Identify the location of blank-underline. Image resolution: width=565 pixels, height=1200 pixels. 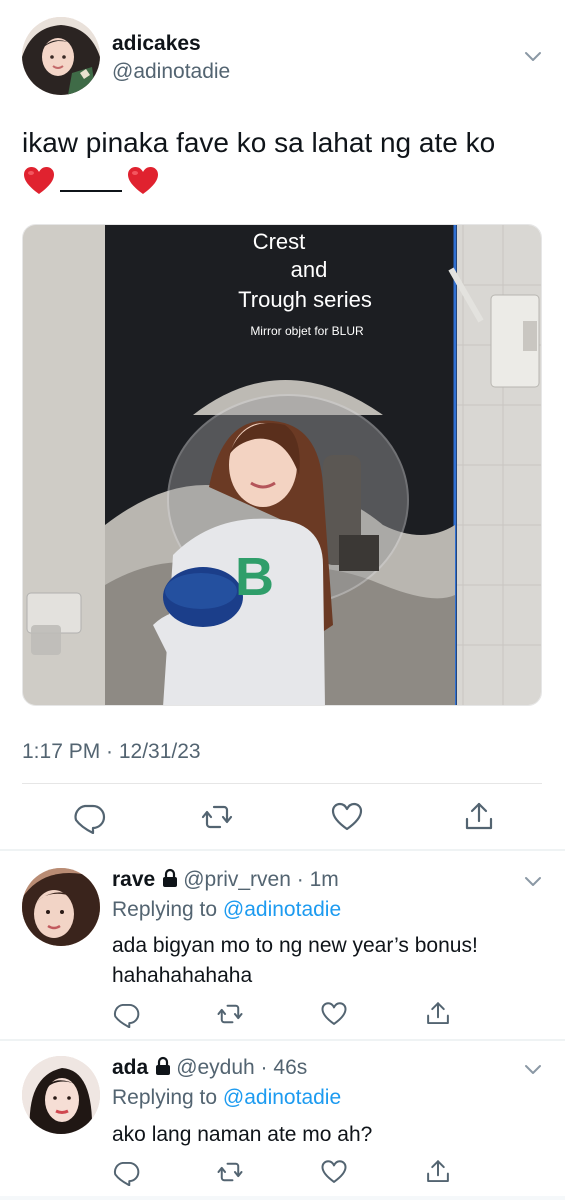
(91, 181).